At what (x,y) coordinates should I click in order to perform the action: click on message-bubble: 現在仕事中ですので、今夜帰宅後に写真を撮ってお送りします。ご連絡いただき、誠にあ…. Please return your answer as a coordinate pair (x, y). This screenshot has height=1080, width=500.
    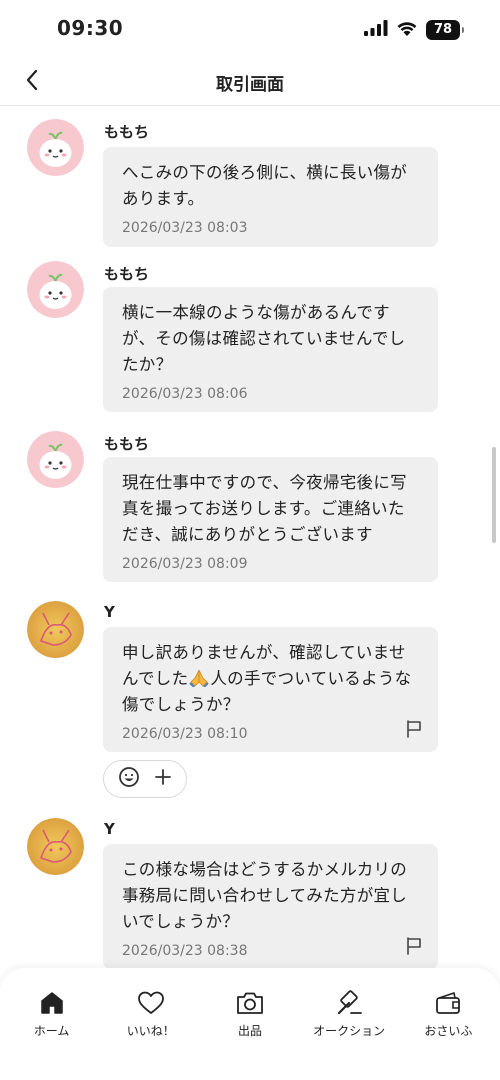
    Looking at the image, I should click on (270, 519).